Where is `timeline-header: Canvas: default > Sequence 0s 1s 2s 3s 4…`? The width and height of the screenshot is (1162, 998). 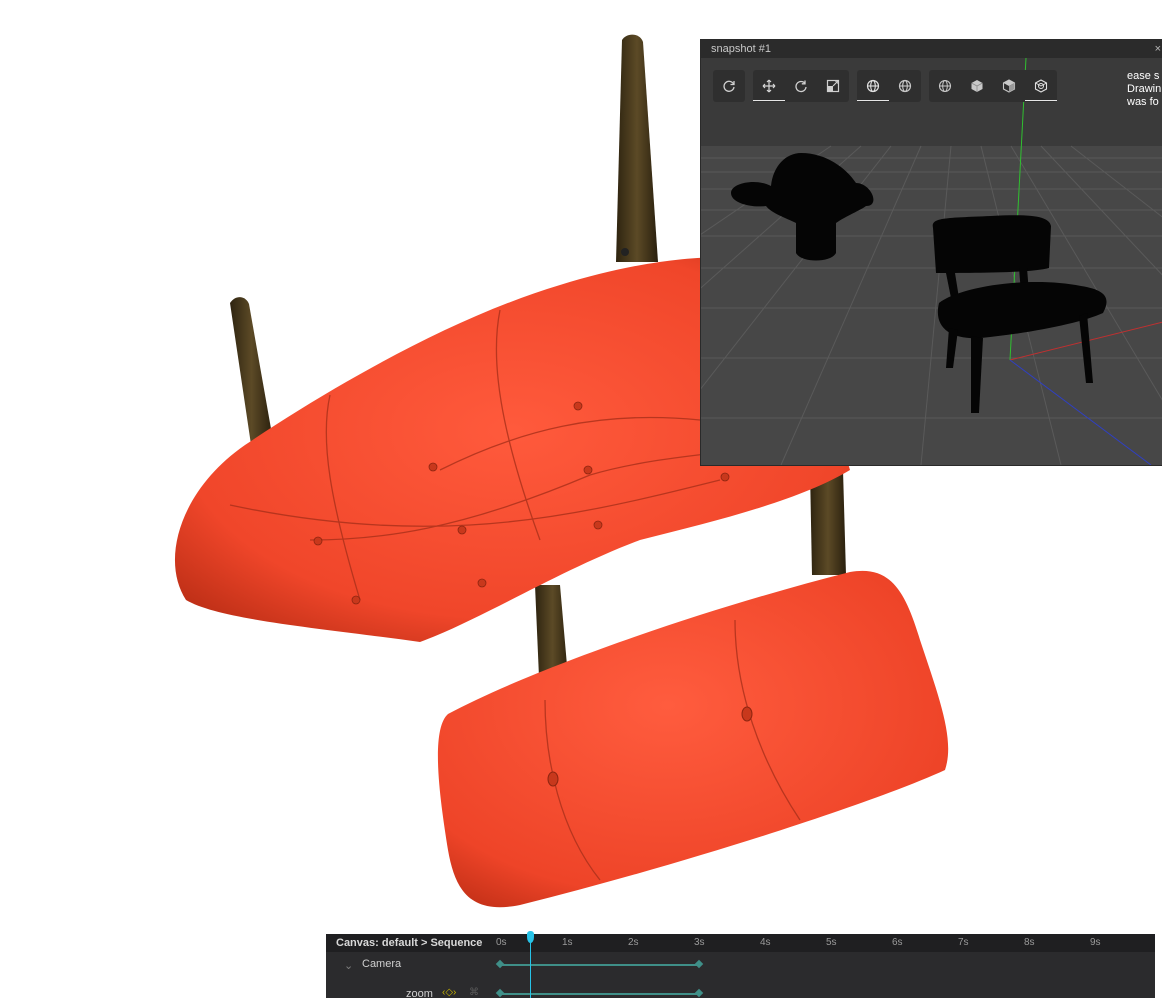 timeline-header: Canvas: default > Sequence 0s 1s 2s 3s 4… is located at coordinates (740, 943).